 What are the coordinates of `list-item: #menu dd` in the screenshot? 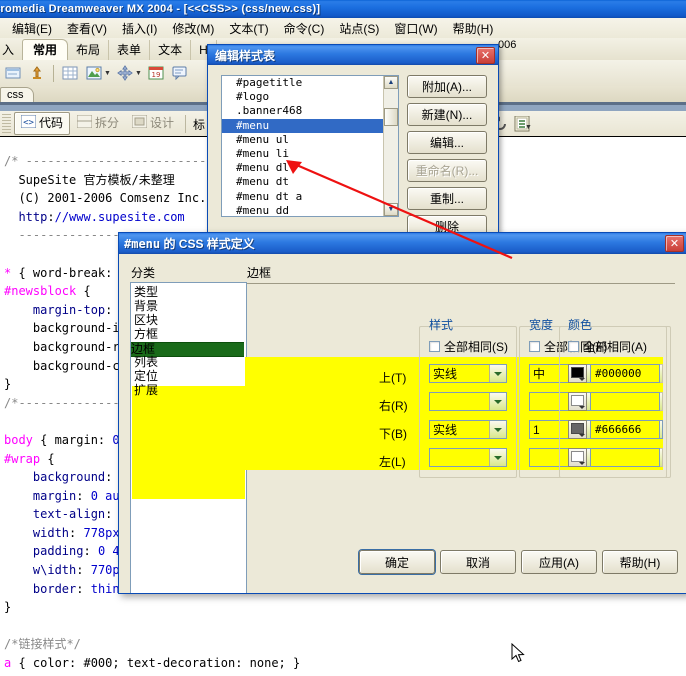 It's located at (310, 210).